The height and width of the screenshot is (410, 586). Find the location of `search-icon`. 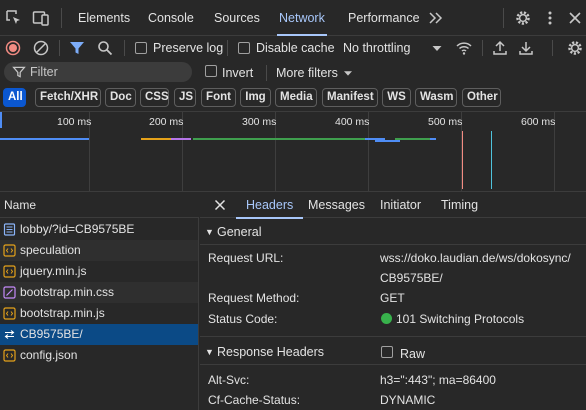

search-icon is located at coordinates (105, 48).